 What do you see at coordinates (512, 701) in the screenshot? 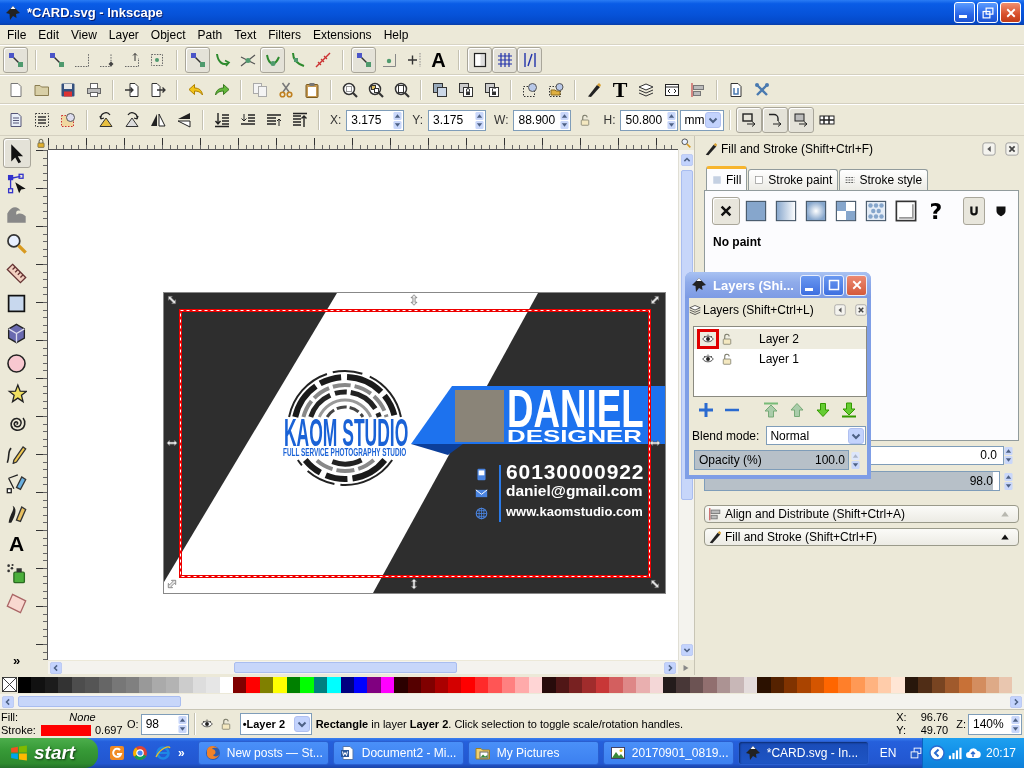
I see `palette-scrollbar` at bounding box center [512, 701].